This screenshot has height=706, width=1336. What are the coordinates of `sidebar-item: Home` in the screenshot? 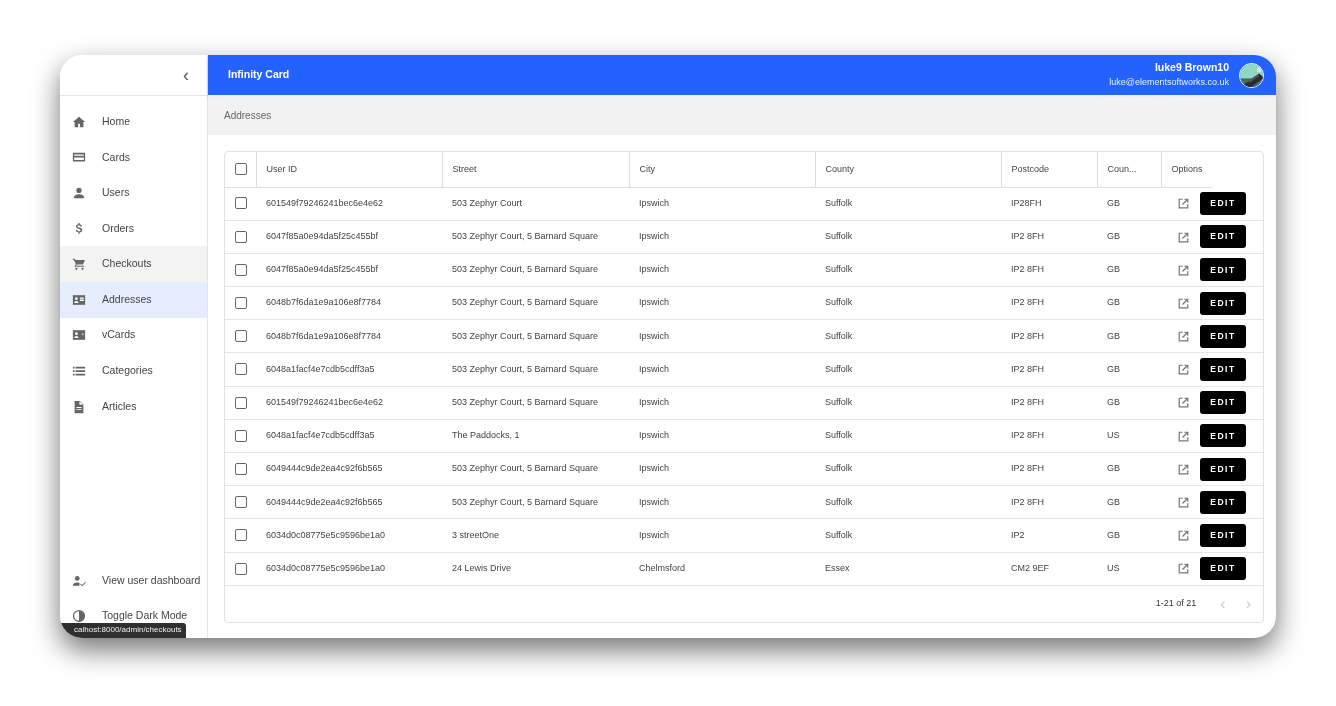 It's located at (133, 122).